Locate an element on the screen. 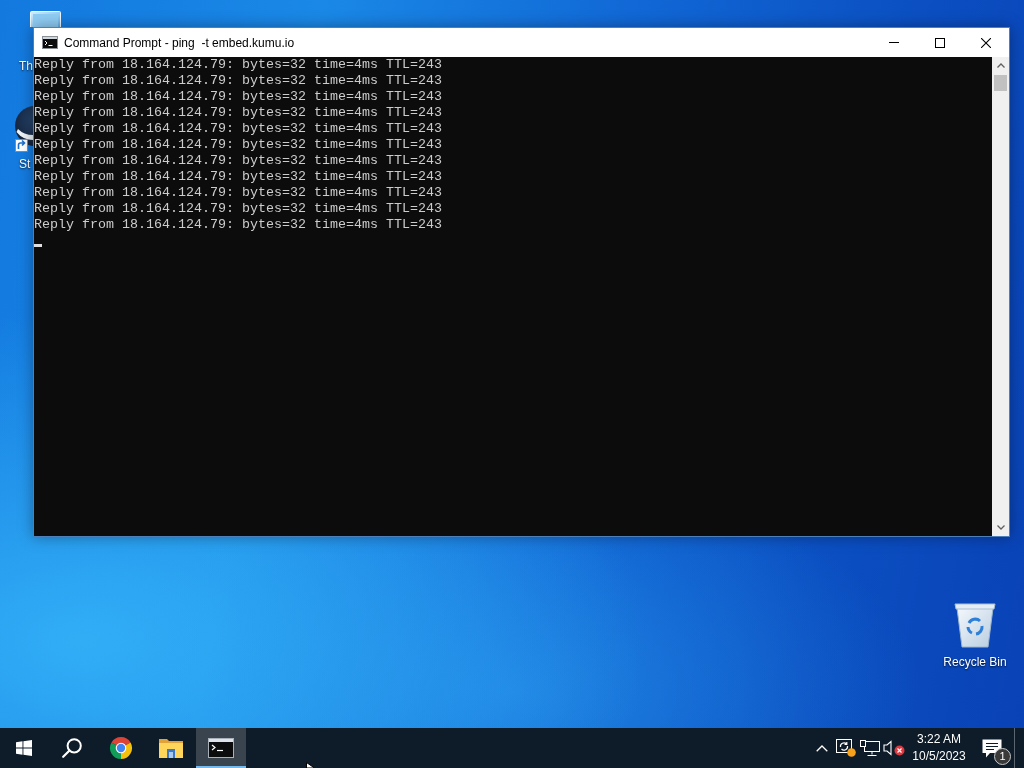 This screenshot has width=1024, height=768. notification-badge: 1 is located at coordinates (1002, 756).